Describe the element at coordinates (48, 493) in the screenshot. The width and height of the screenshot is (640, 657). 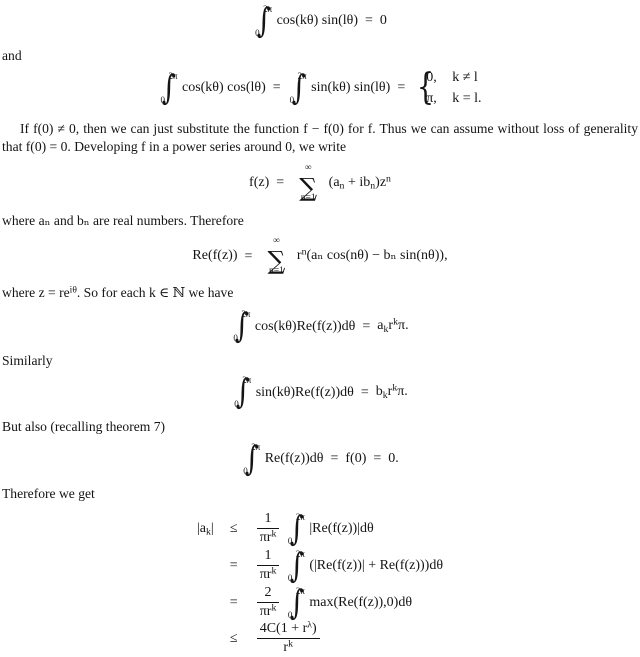
I see `connector-therefore-text: Therefore we get` at that location.